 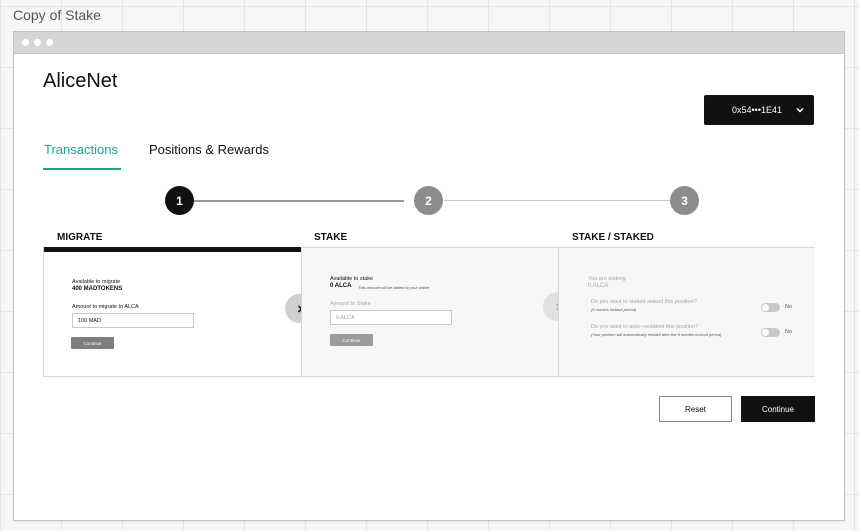 What do you see at coordinates (209, 149) in the screenshot?
I see `tab-positions-rewards: Positions & Rewards` at bounding box center [209, 149].